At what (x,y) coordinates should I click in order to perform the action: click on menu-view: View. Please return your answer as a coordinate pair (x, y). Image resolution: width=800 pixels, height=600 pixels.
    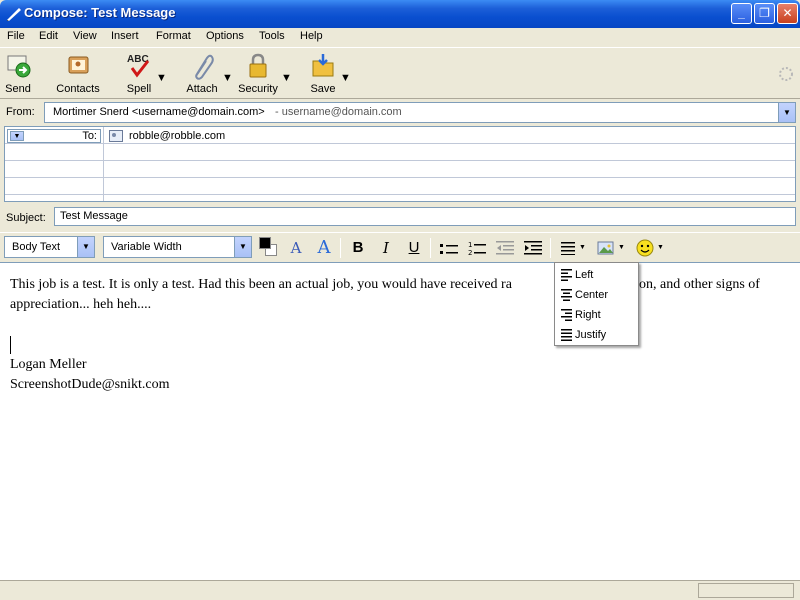
    Looking at the image, I should click on (85, 36).